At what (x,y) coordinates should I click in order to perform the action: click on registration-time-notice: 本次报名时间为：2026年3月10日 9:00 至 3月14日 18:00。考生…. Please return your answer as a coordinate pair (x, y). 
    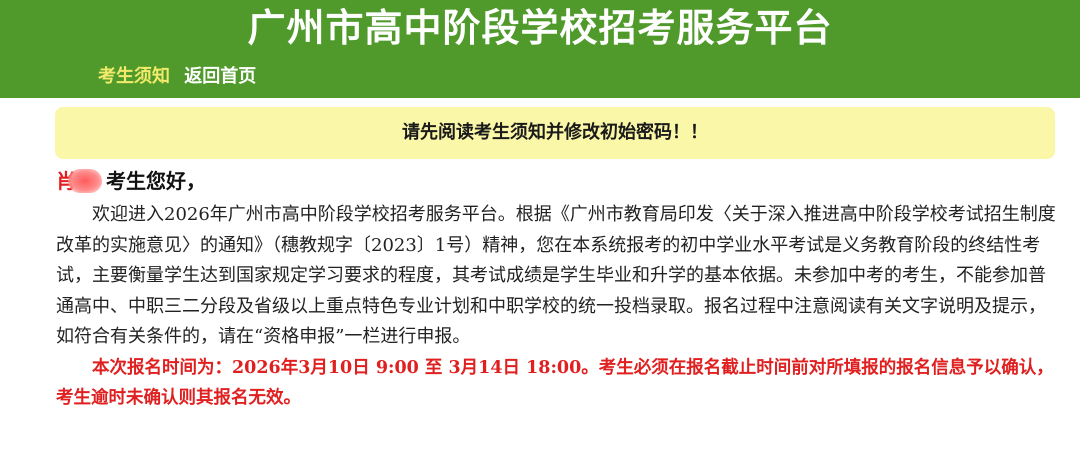
    Looking at the image, I should click on (555, 383).